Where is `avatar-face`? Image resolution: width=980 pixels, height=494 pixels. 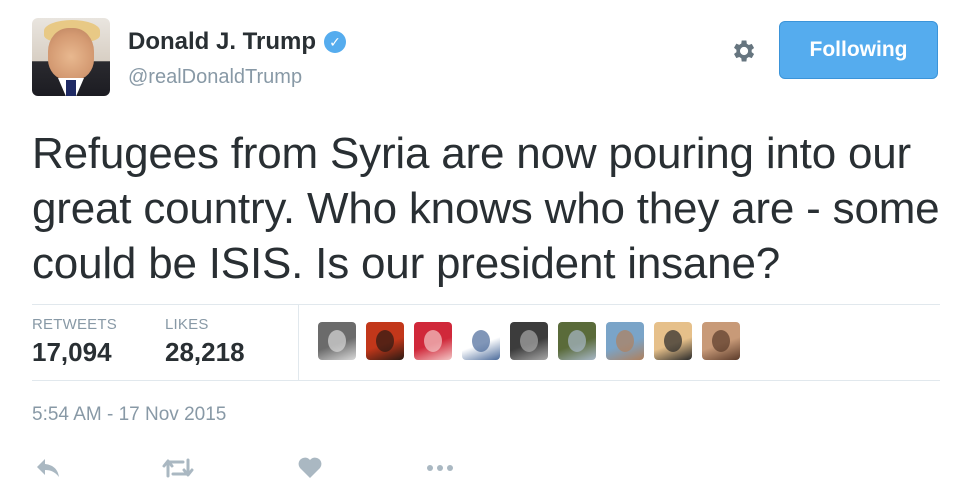
avatar-face is located at coordinates (71, 54).